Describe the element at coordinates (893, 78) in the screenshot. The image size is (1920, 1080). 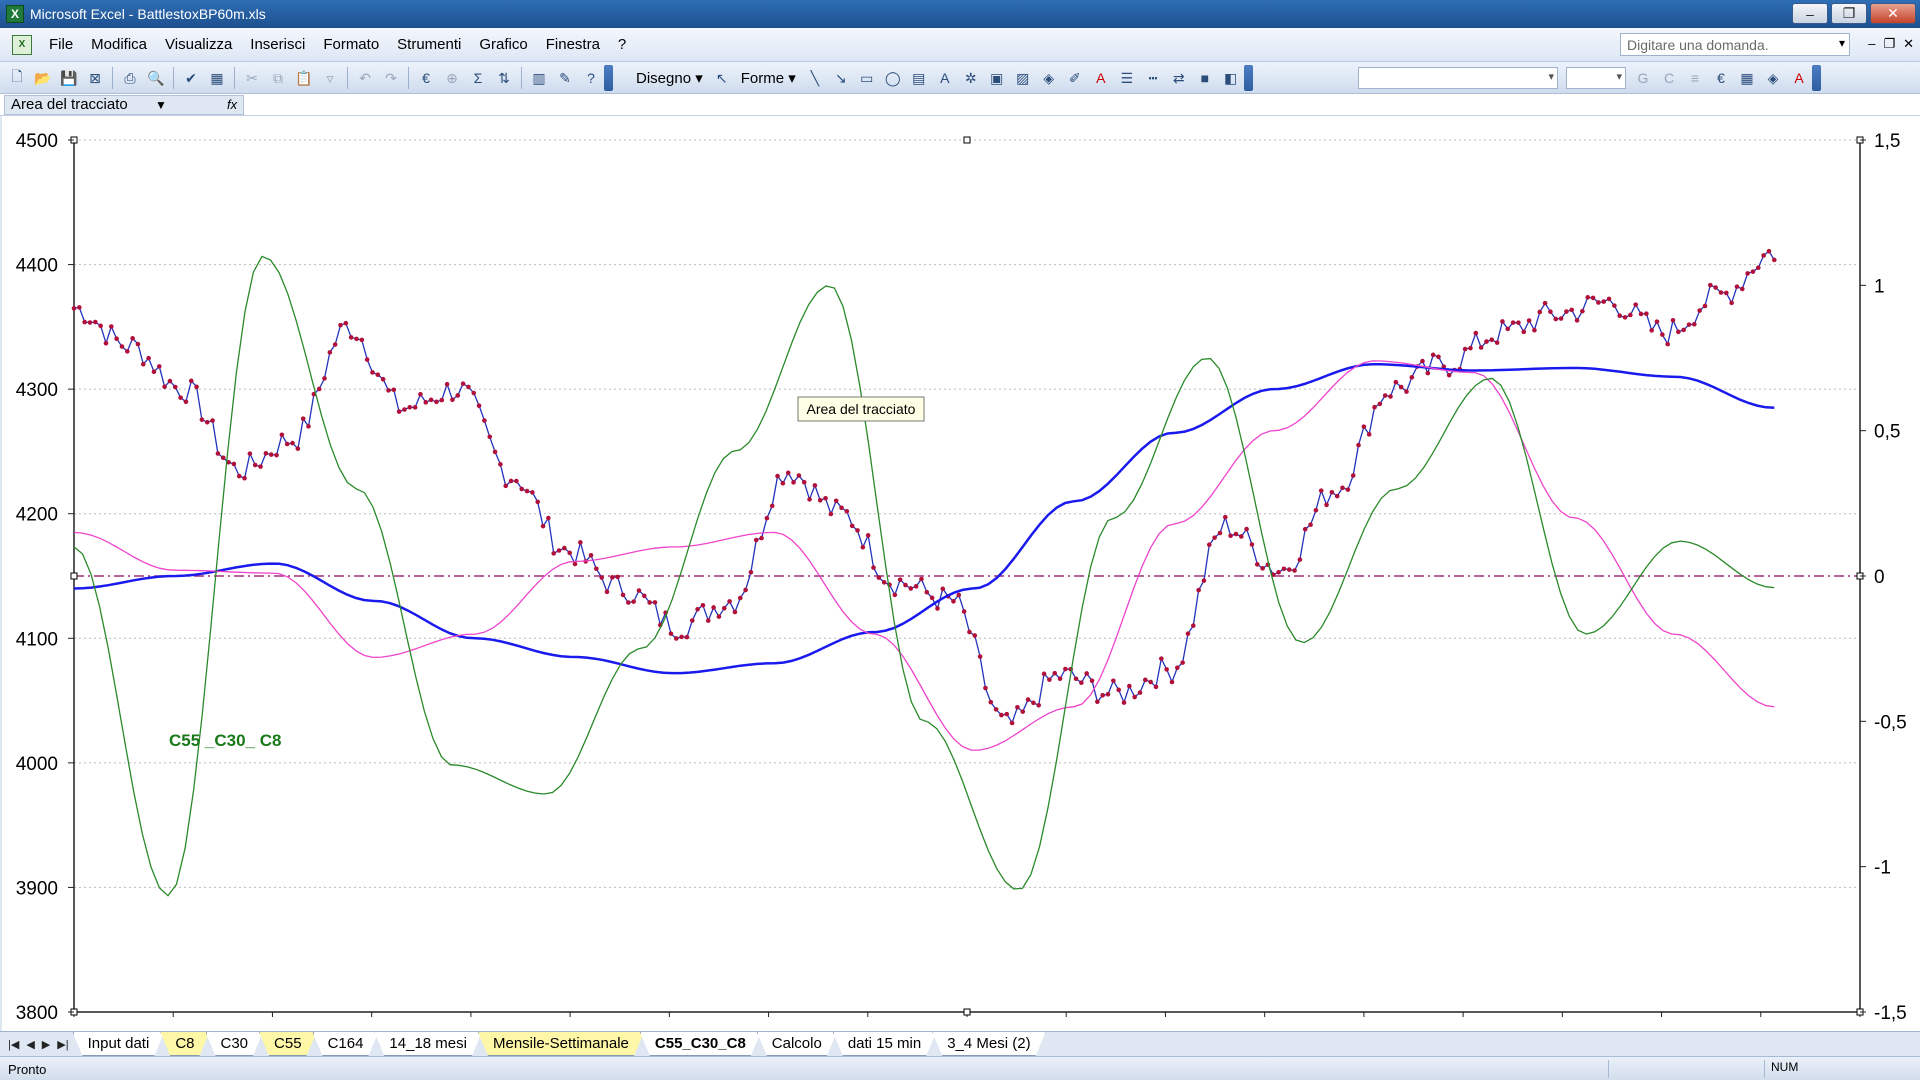
I see `oval-icon: ◯` at that location.